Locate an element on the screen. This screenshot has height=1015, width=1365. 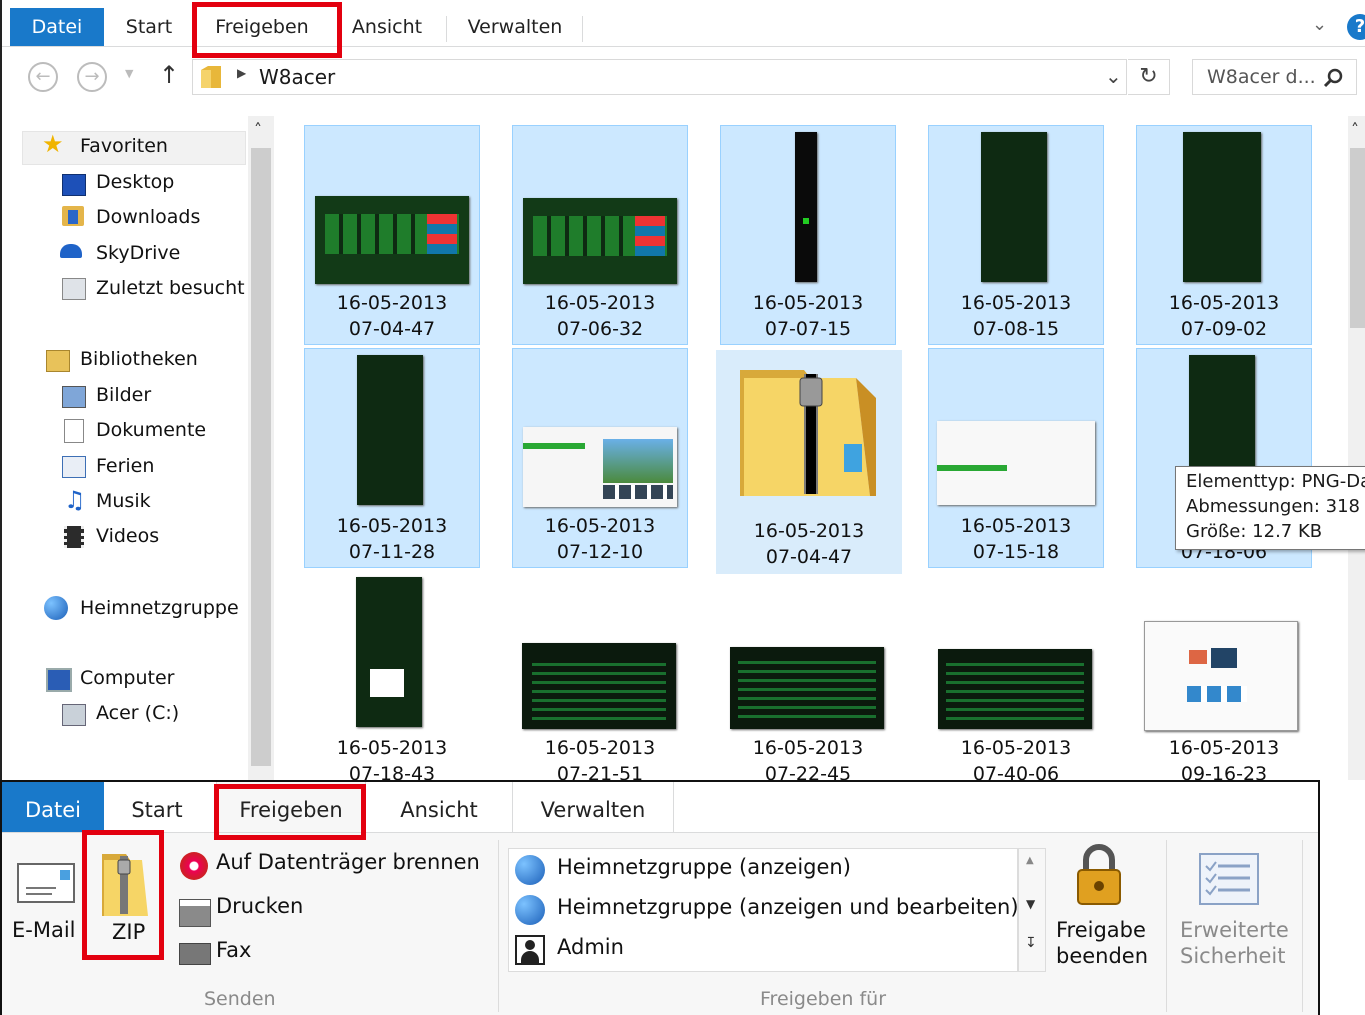
ribbon-tab-start: Start is located at coordinates (157, 807).